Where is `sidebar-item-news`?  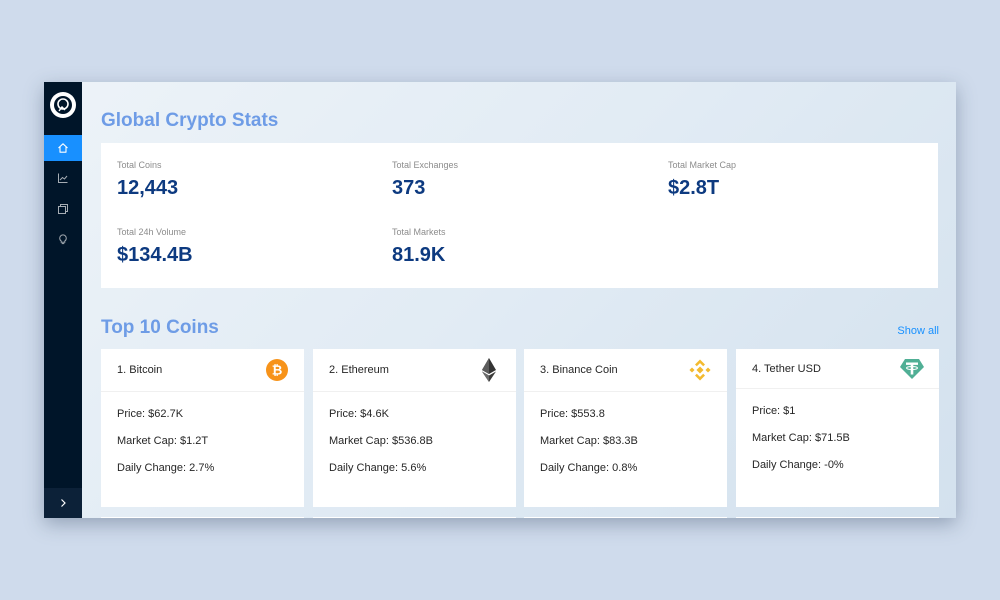
sidebar-item-news is located at coordinates (63, 239).